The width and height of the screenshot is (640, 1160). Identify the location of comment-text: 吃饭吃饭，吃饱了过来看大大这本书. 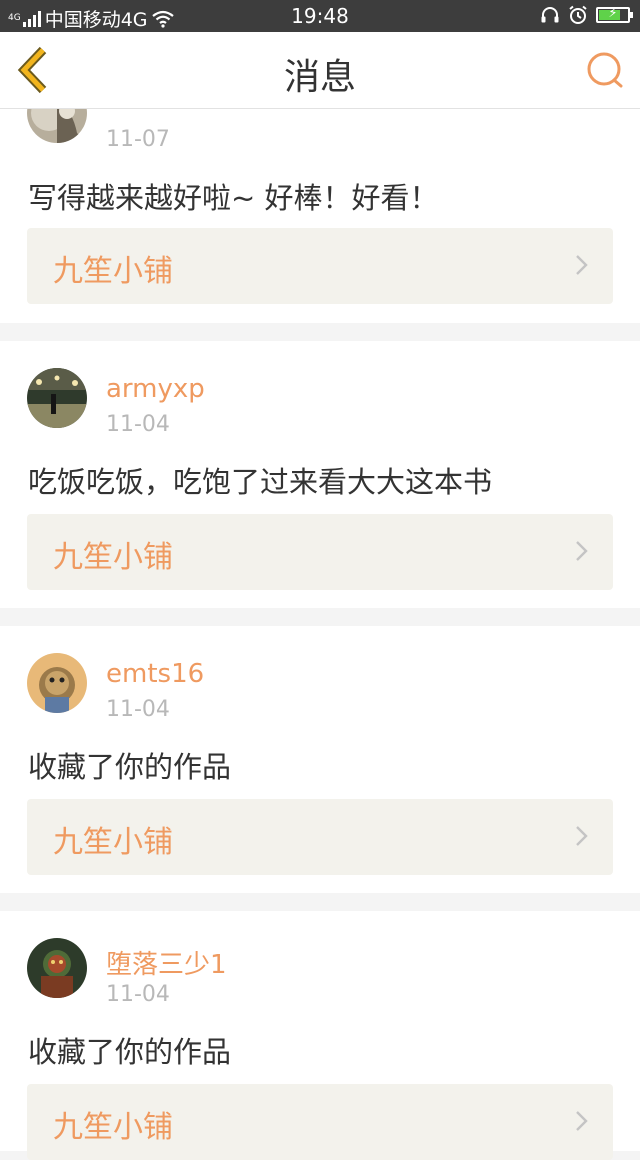
(260, 482).